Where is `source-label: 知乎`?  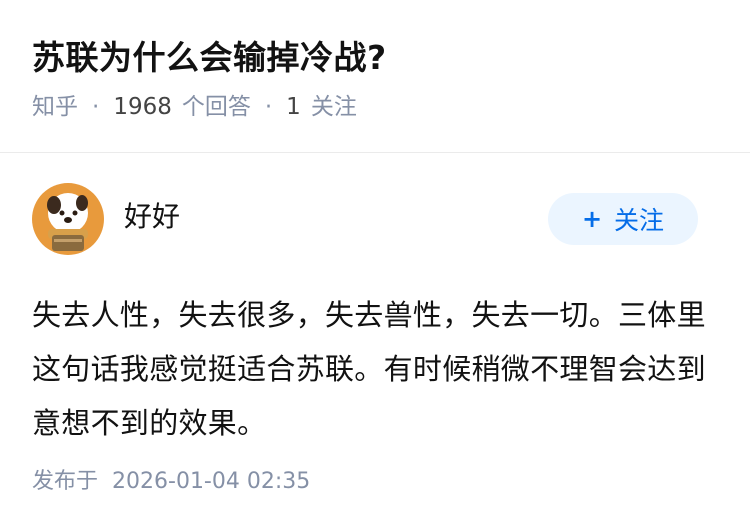 source-label: 知乎 is located at coordinates (55, 107).